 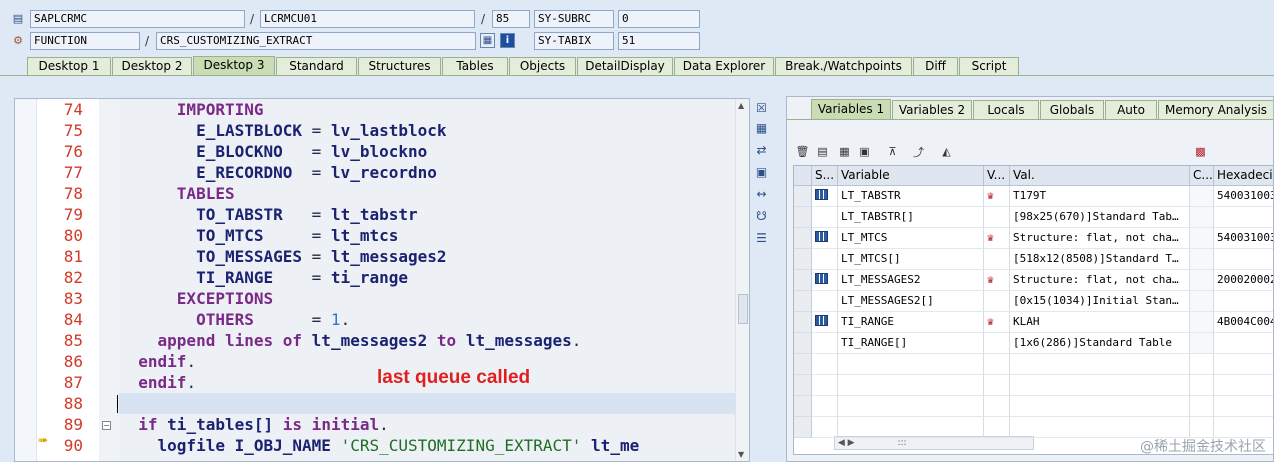 What do you see at coordinates (741, 105) in the screenshot?
I see `scroll-up-icon: ▲` at bounding box center [741, 105].